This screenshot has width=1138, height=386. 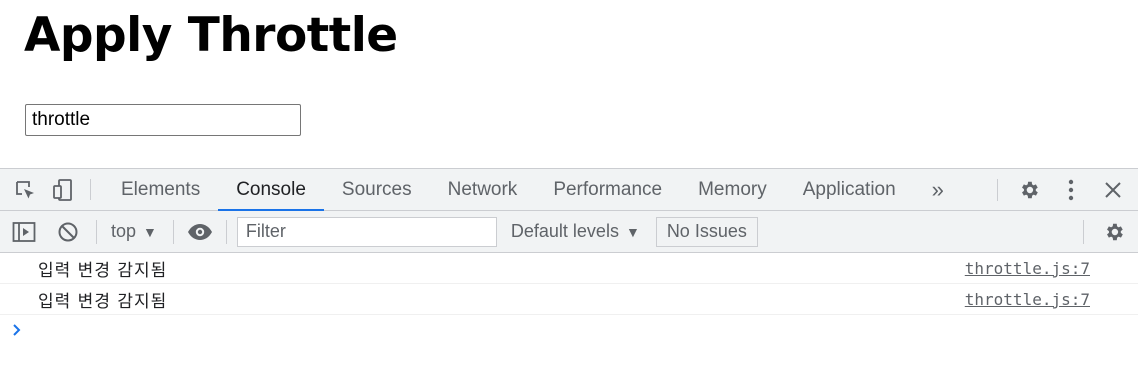 What do you see at coordinates (25, 189) in the screenshot?
I see `inspect-element-icon` at bounding box center [25, 189].